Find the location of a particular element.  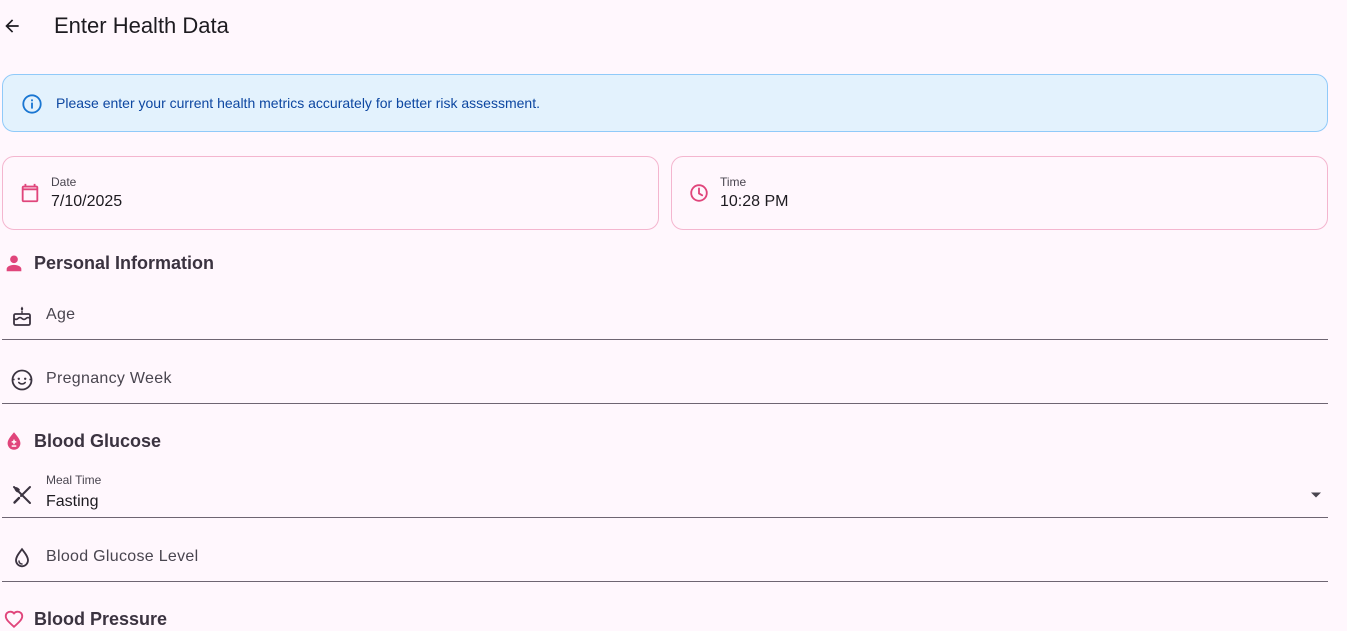

baby-face-icon is located at coordinates (22, 380).